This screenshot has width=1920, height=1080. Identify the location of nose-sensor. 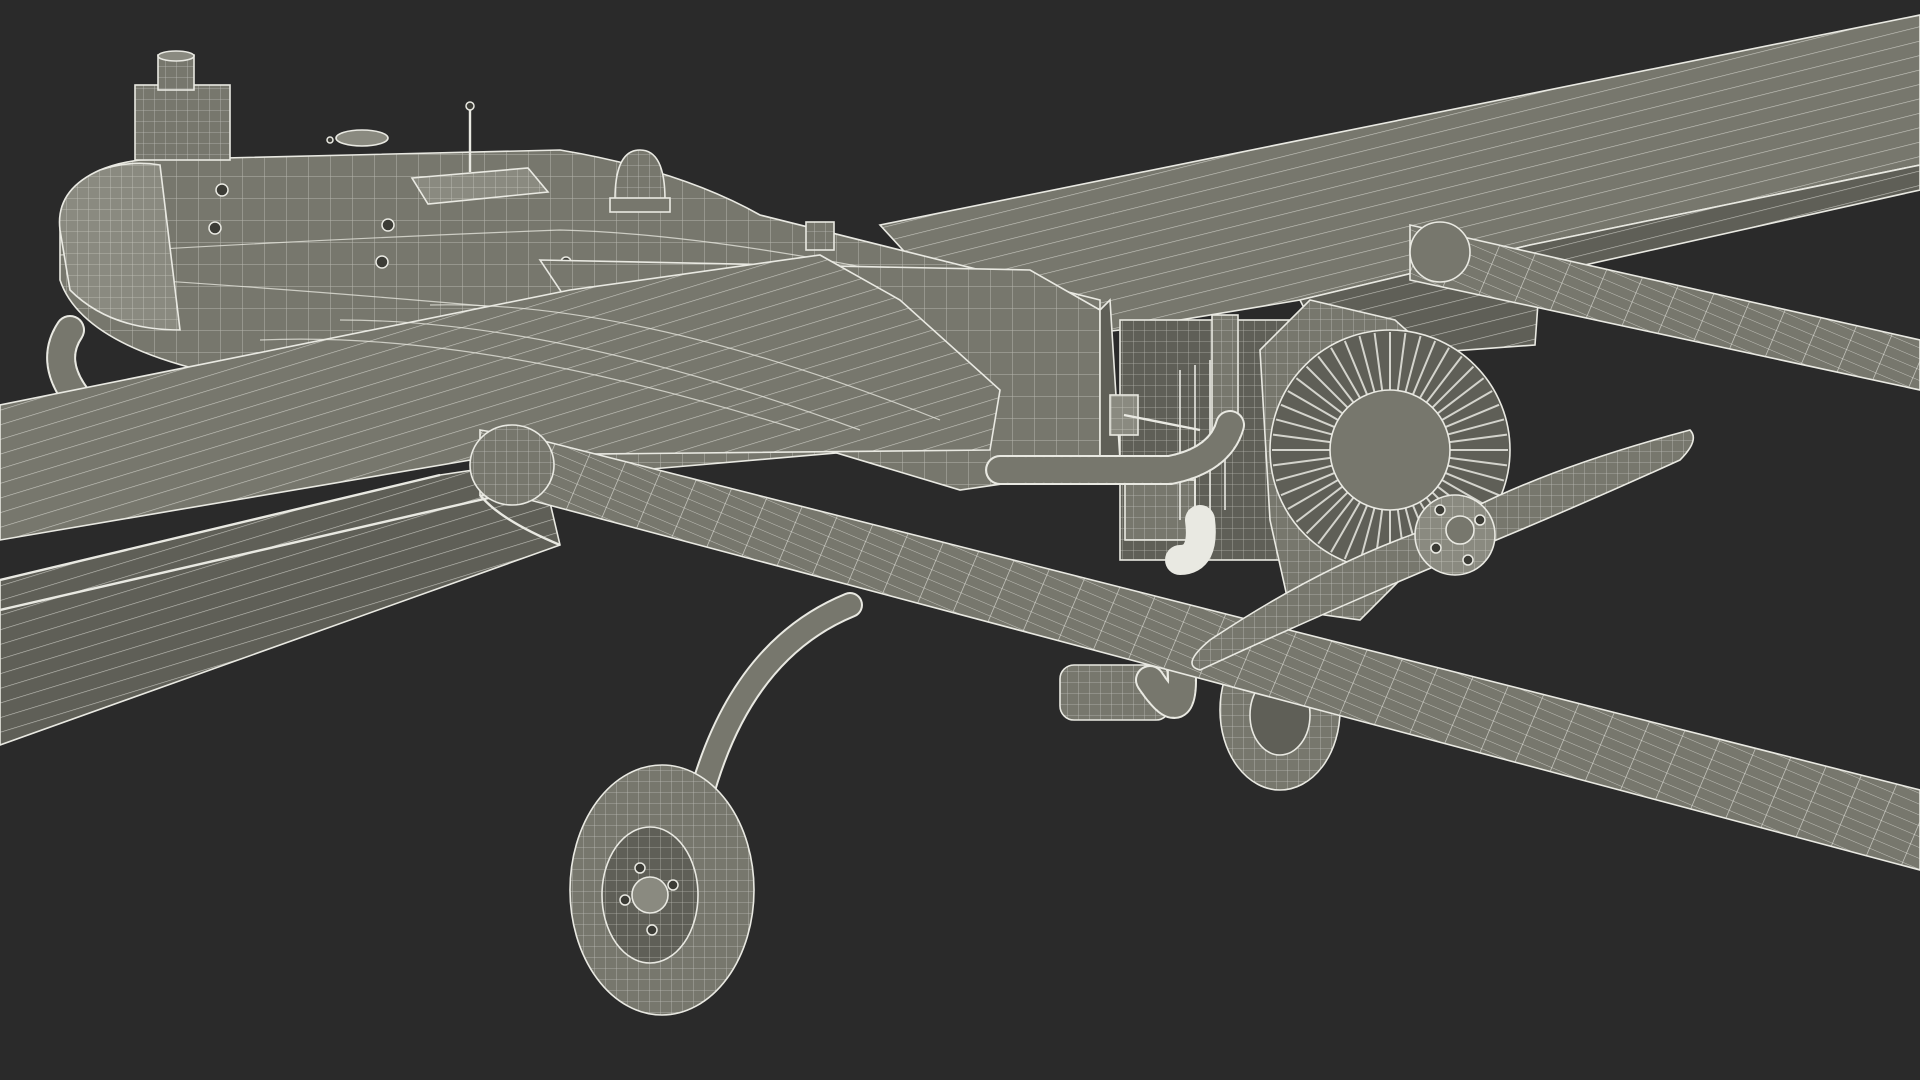
(182, 105).